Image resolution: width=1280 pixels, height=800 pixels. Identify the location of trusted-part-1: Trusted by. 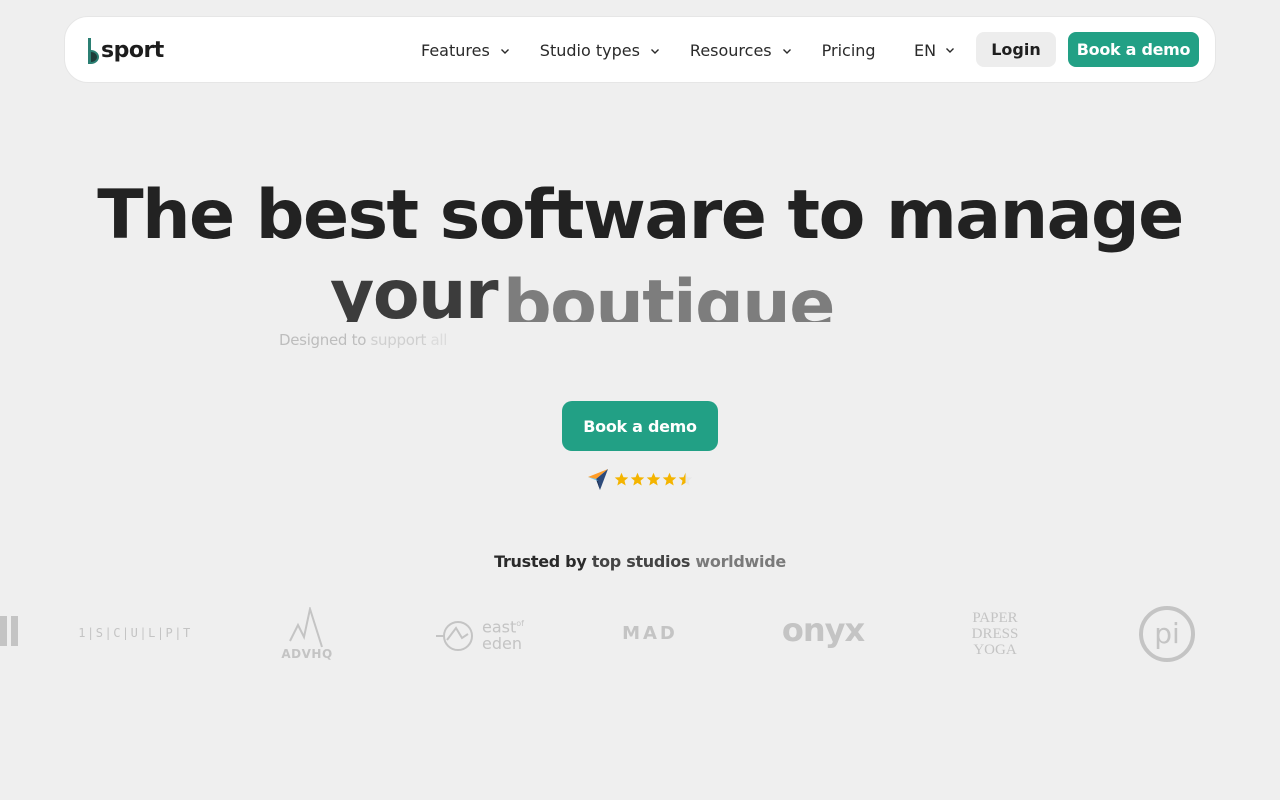
(540, 561).